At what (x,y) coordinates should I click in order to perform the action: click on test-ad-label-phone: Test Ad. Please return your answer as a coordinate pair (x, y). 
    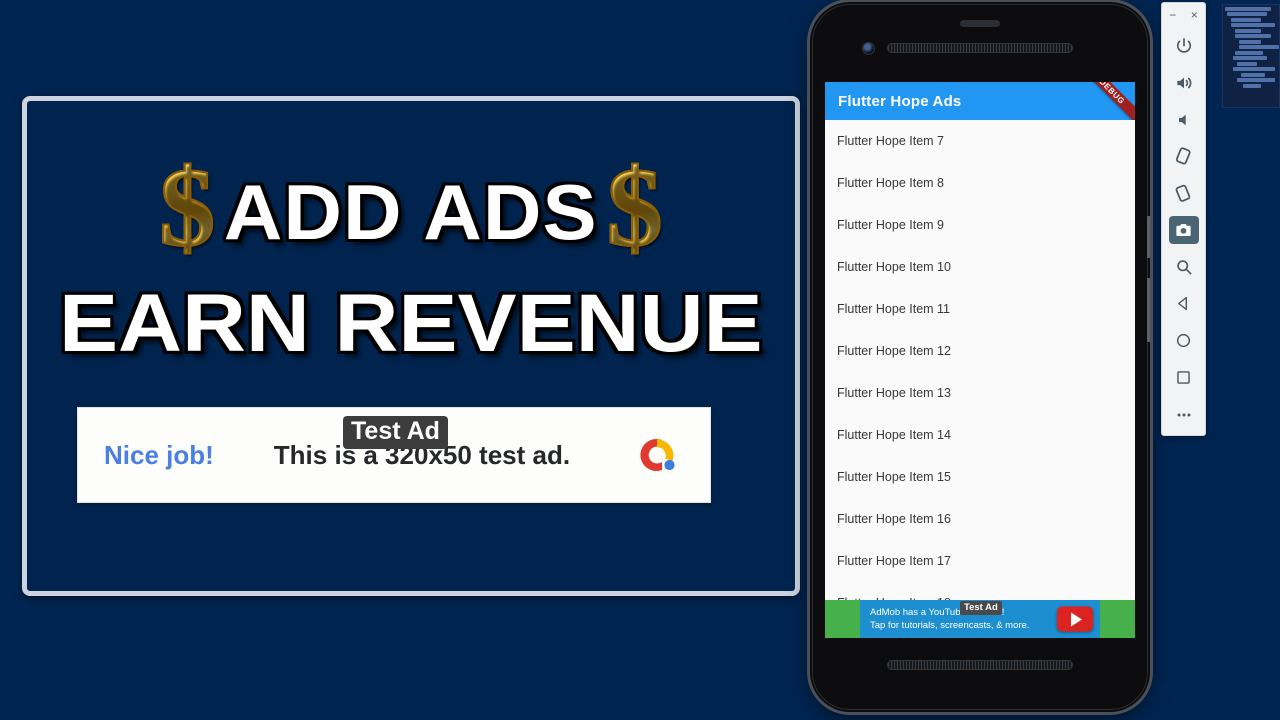
    Looking at the image, I should click on (981, 608).